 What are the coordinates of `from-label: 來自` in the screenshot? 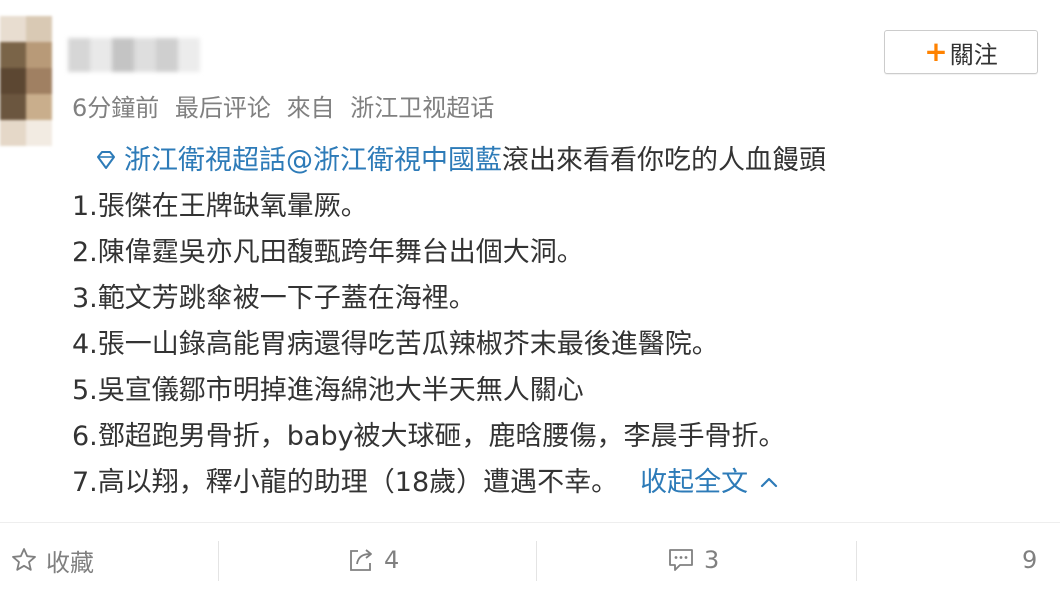 It's located at (310, 108).